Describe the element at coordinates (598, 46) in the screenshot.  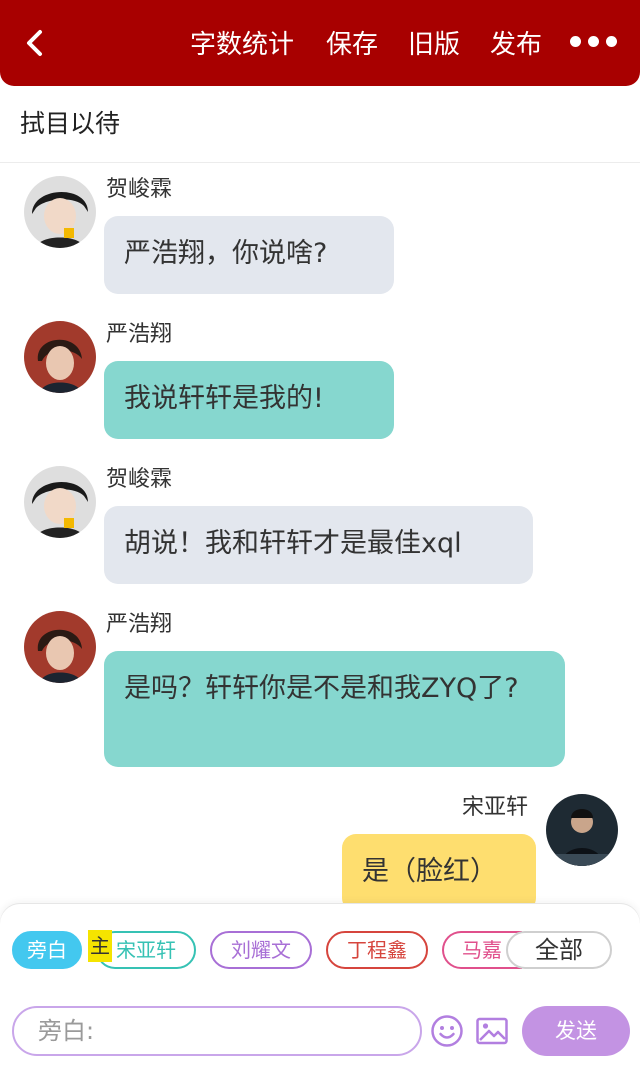
I see `more-dots-icon` at that location.